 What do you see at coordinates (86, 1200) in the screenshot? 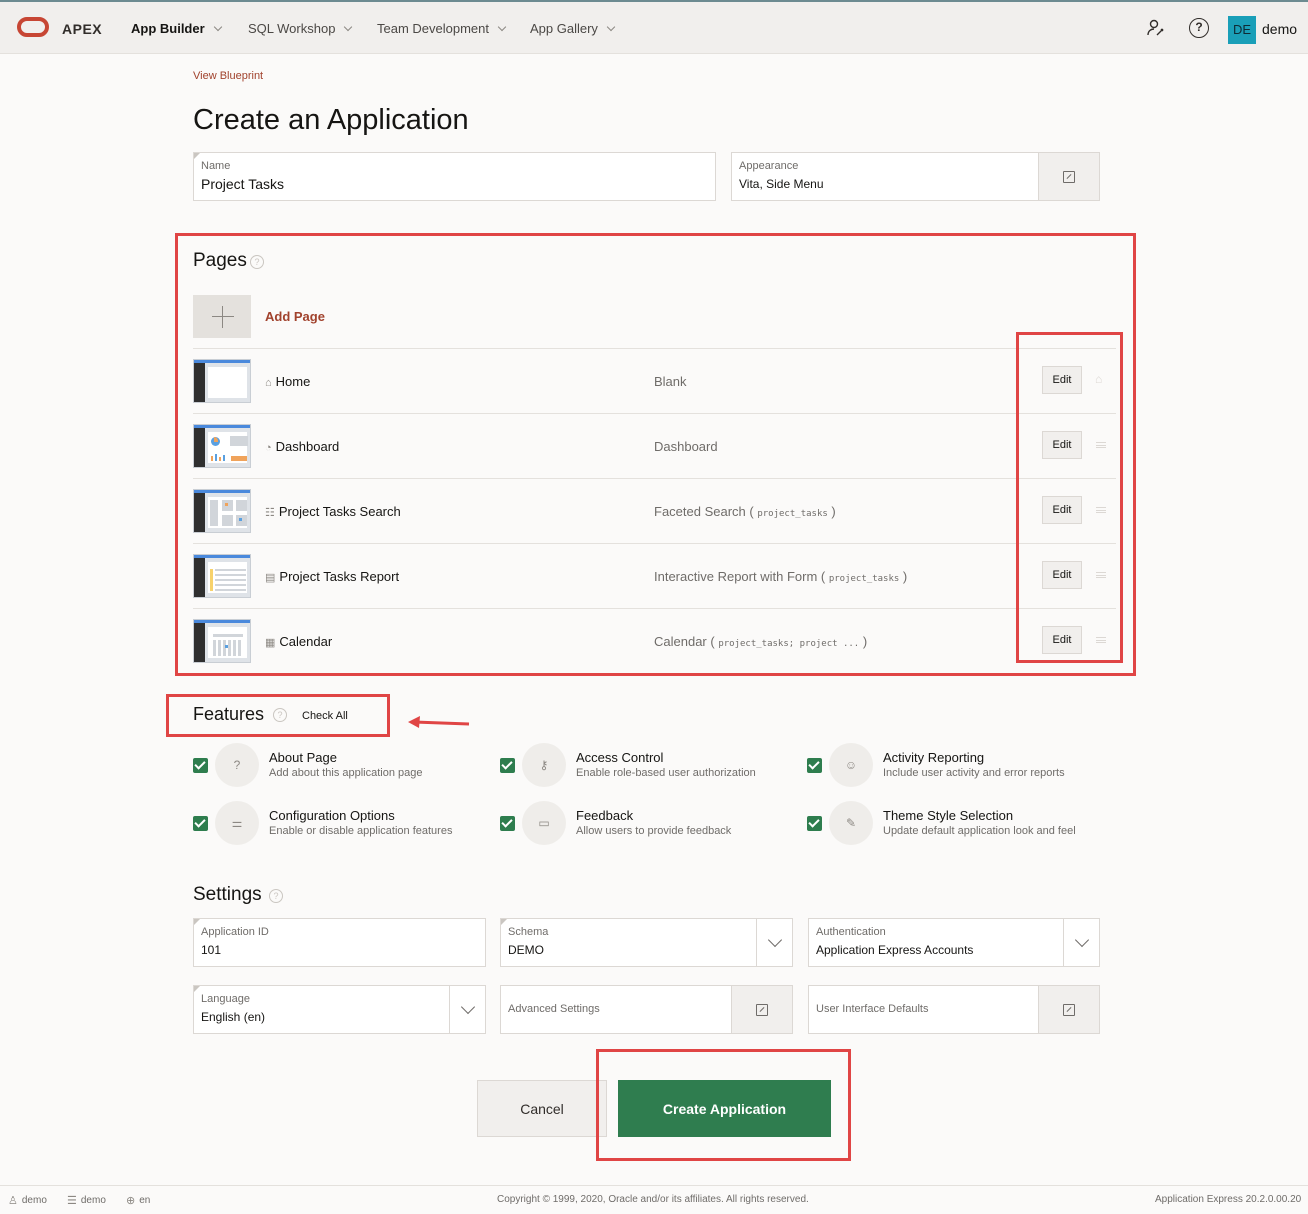
I see `footer-schema: ☰ demo` at bounding box center [86, 1200].